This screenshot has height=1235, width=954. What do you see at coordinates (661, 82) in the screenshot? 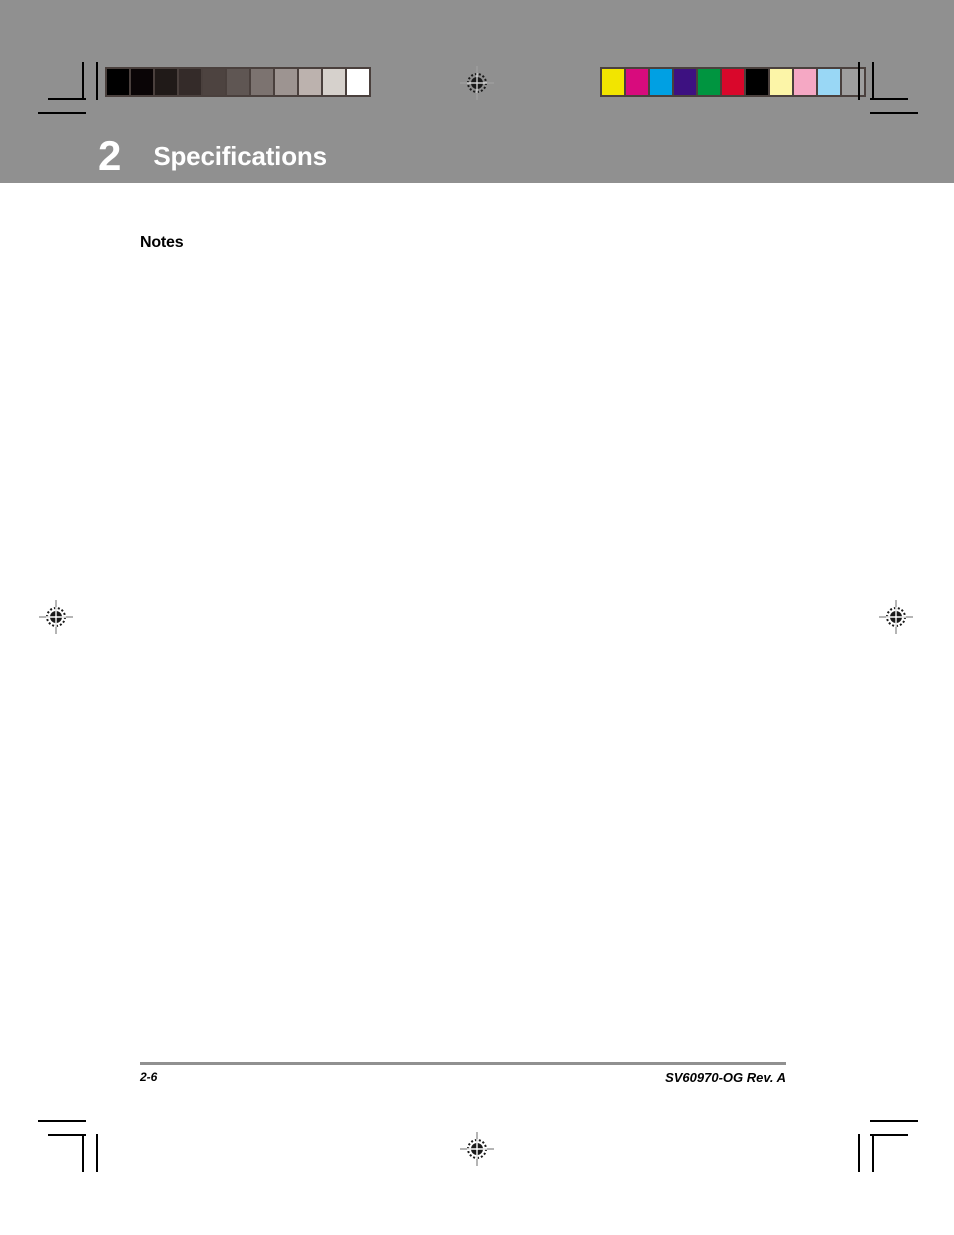
I see `swatch-cyan` at bounding box center [661, 82].